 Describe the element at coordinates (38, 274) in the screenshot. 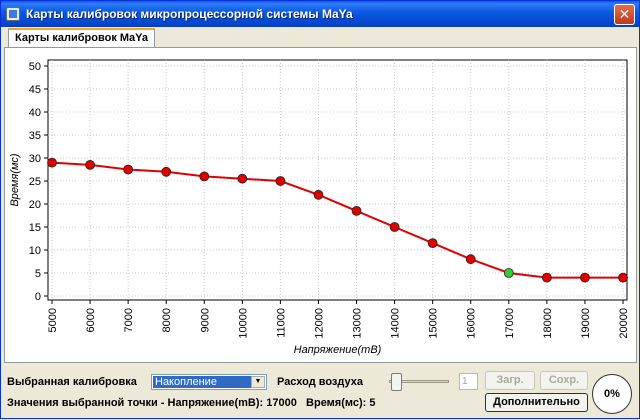

I see `y-tick-label: 5` at that location.